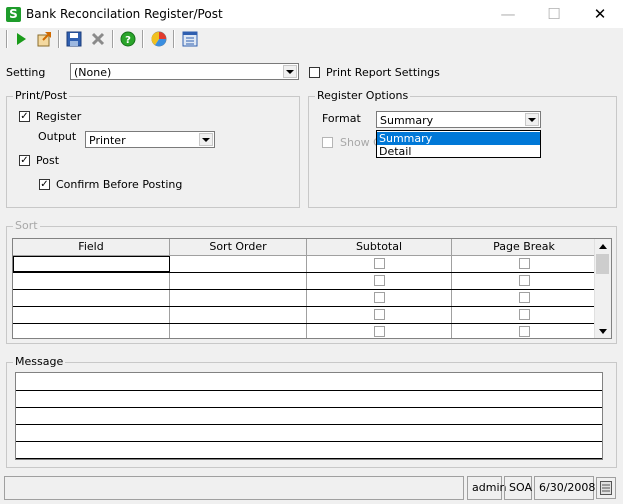 The height and width of the screenshot is (504, 623). Describe the element at coordinates (458, 151) in the screenshot. I see `format-option-detail: Detail` at that location.